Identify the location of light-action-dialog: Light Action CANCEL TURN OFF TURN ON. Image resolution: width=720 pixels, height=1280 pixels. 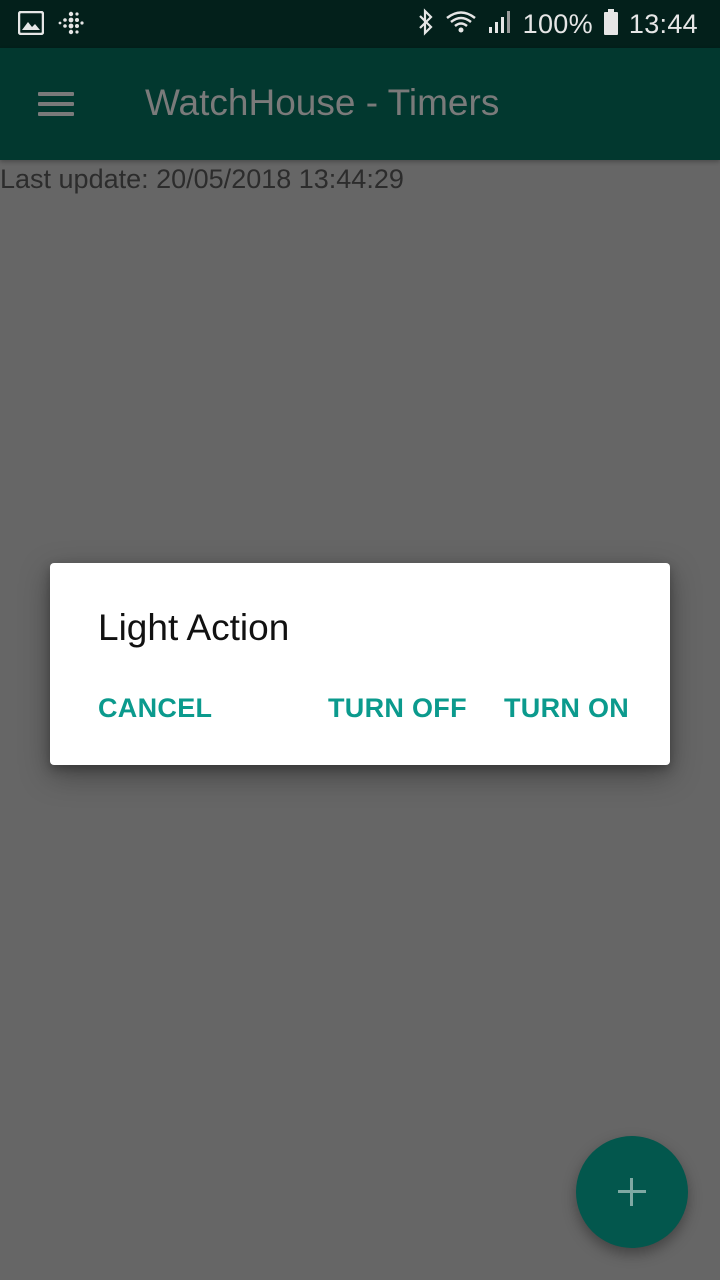
(360, 664).